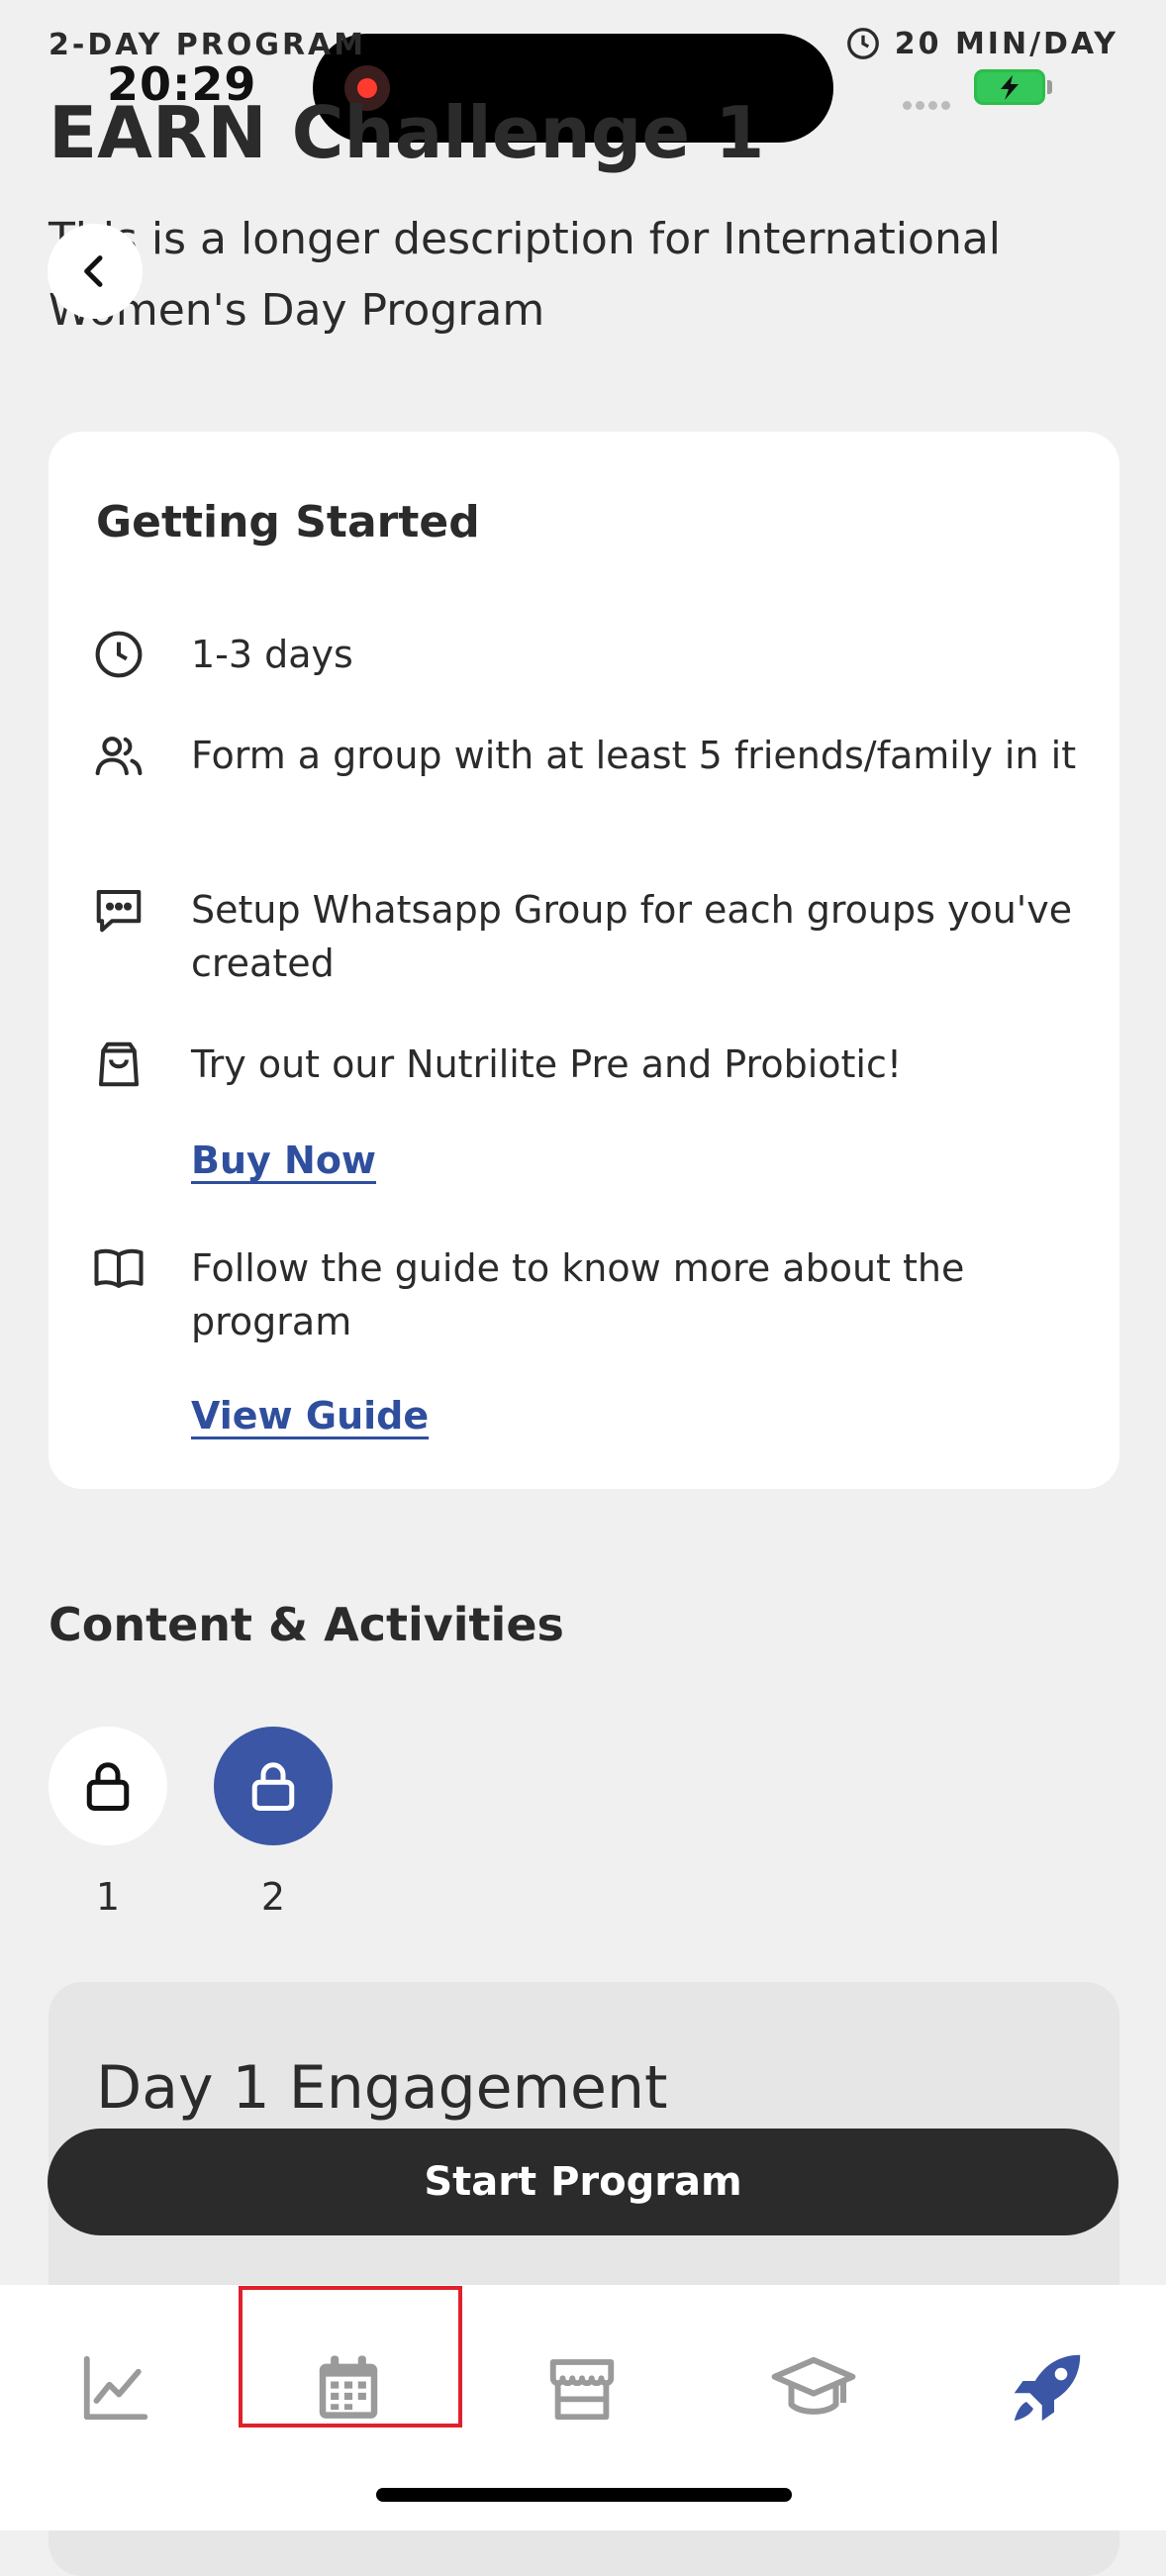 This screenshot has height=2576, width=1166. I want to click on chart-icon, so click(115, 2388).